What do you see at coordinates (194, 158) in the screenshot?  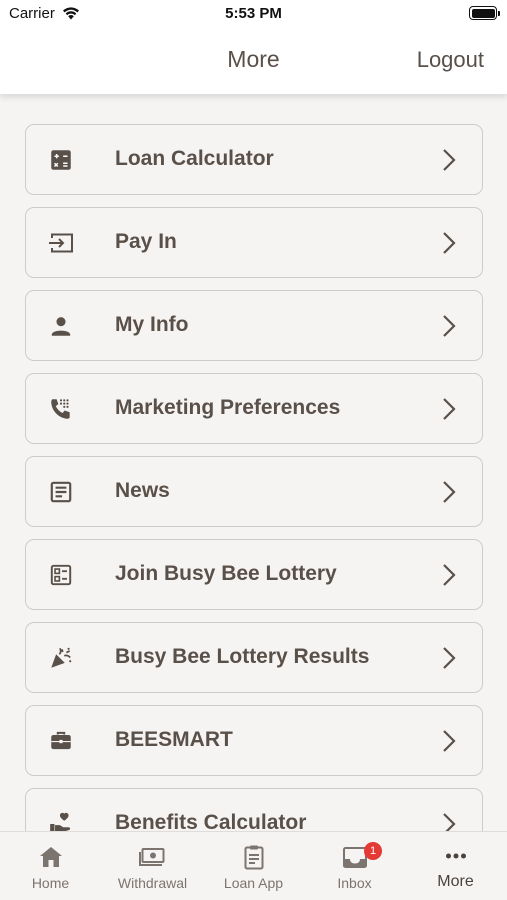 I see `menu-item-label: Loan Calculator` at bounding box center [194, 158].